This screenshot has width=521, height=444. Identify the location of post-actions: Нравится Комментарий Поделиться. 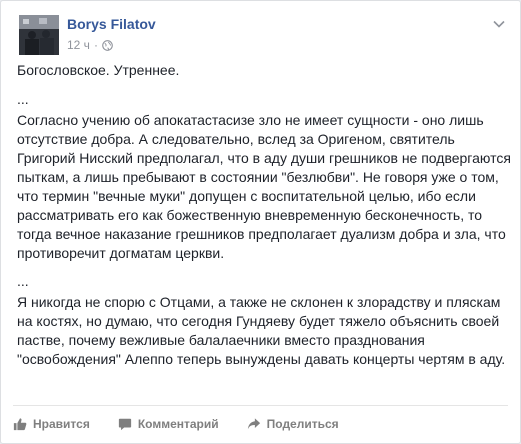
(260, 423).